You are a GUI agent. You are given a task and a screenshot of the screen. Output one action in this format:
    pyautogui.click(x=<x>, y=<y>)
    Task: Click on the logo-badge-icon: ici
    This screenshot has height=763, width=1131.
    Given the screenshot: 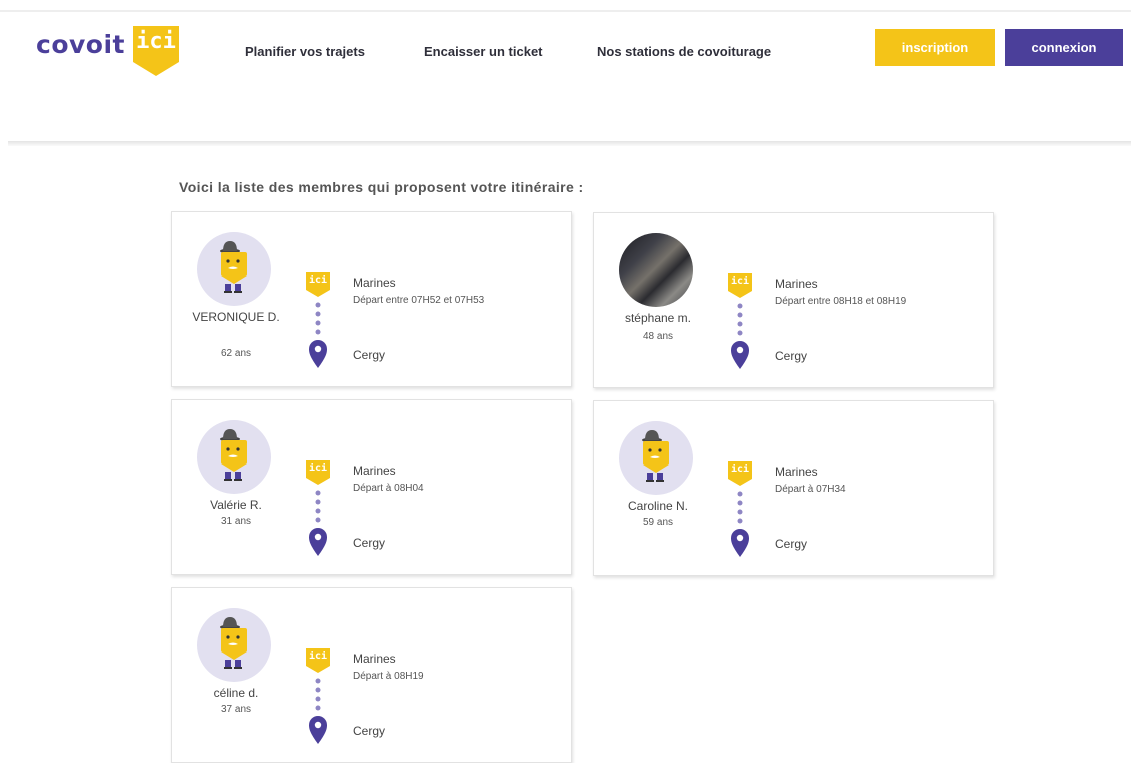 What is the action you would take?
    pyautogui.click(x=156, y=51)
    